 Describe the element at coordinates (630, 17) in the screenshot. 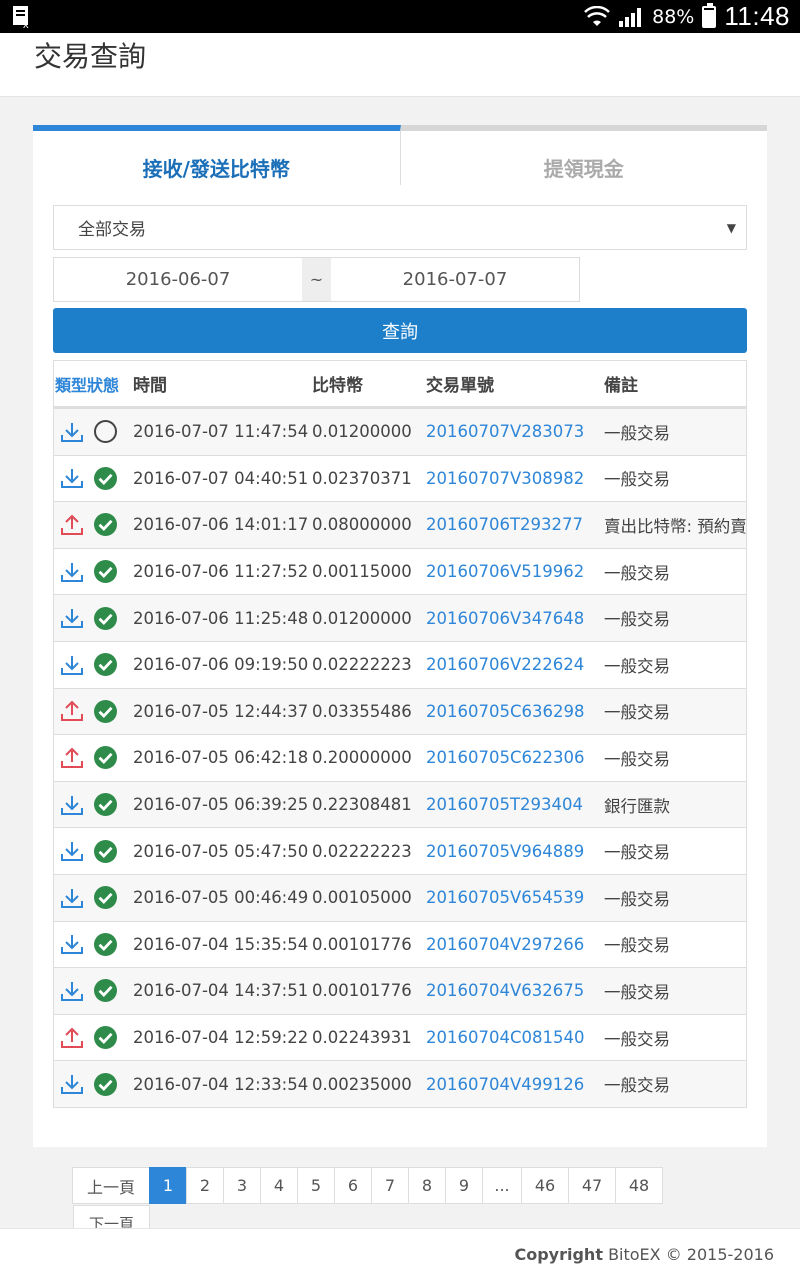

I see `signal-icon` at that location.